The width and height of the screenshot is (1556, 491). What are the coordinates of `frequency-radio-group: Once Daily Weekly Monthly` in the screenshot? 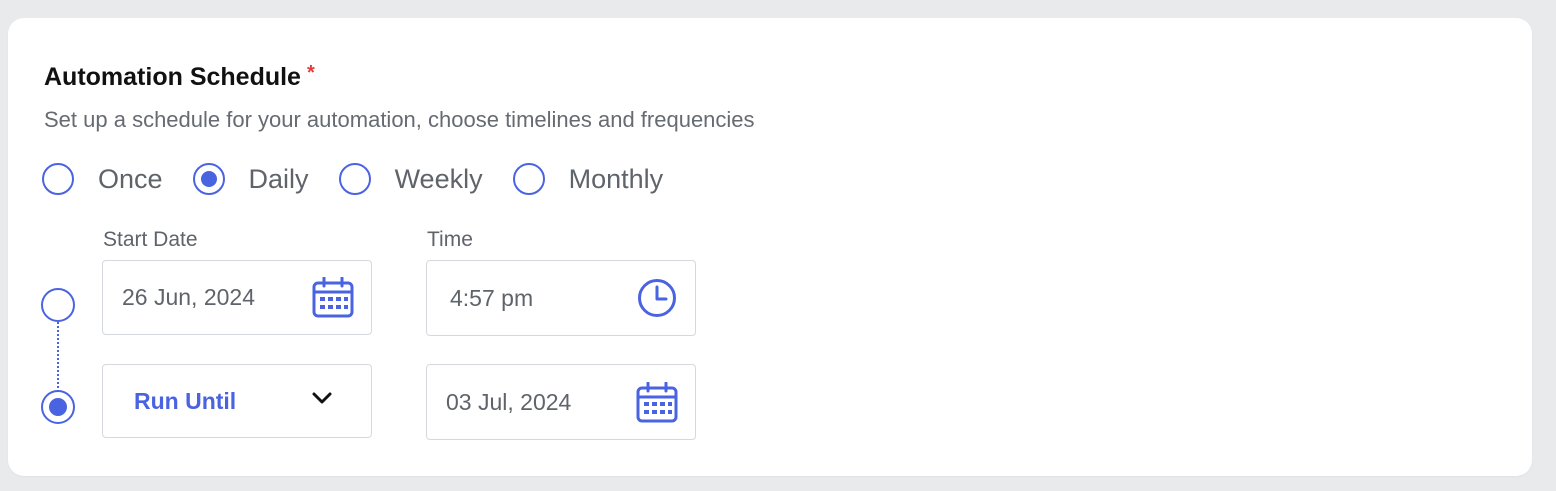 It's located at (367, 179).